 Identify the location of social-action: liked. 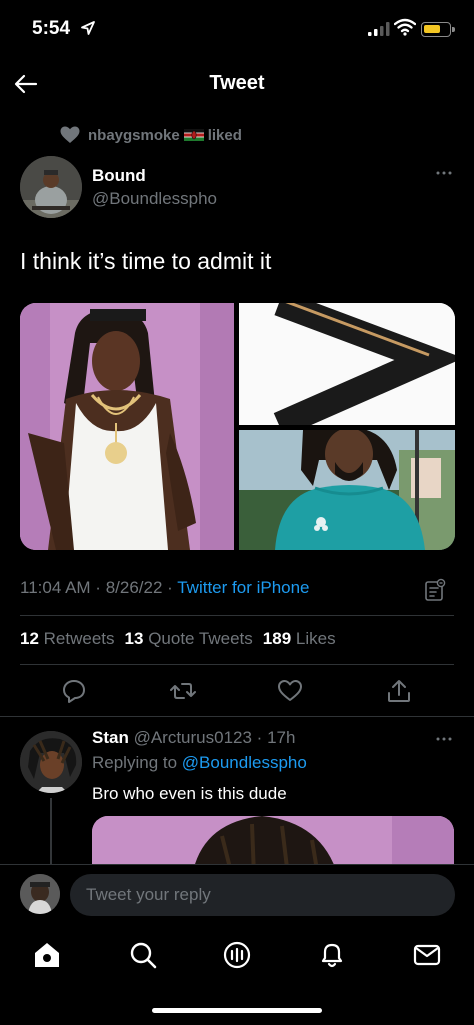
(224, 135).